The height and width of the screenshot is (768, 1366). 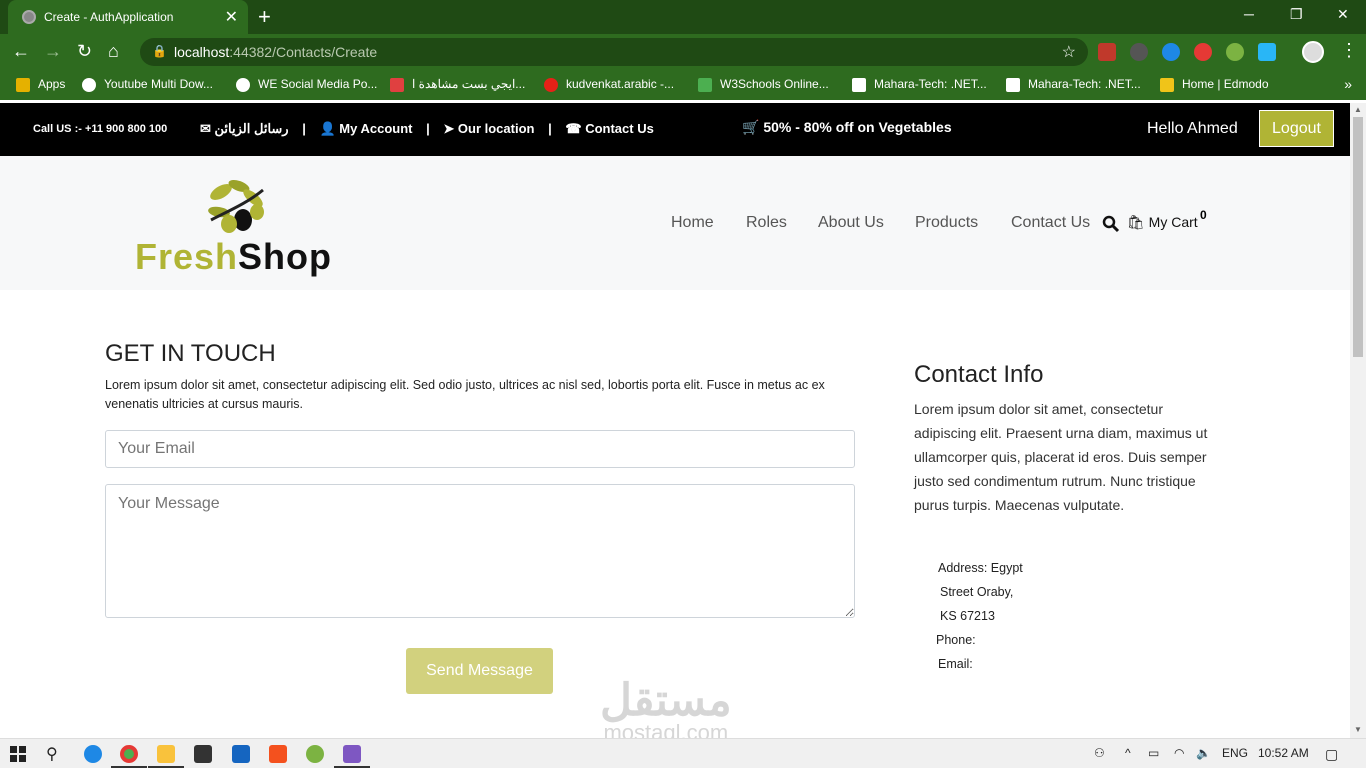 I want to click on search-icon: ⚲, so click(x=52, y=754).